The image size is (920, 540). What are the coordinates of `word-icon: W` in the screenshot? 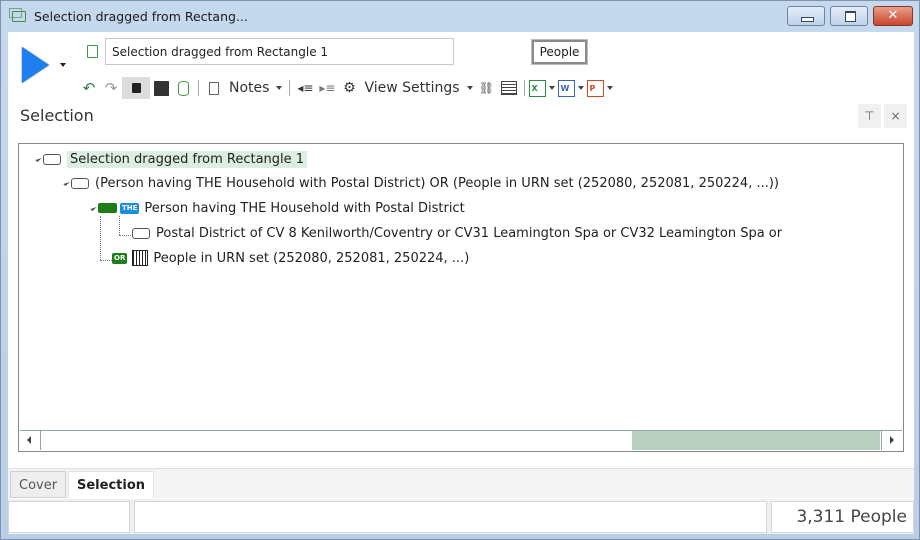 It's located at (566, 88).